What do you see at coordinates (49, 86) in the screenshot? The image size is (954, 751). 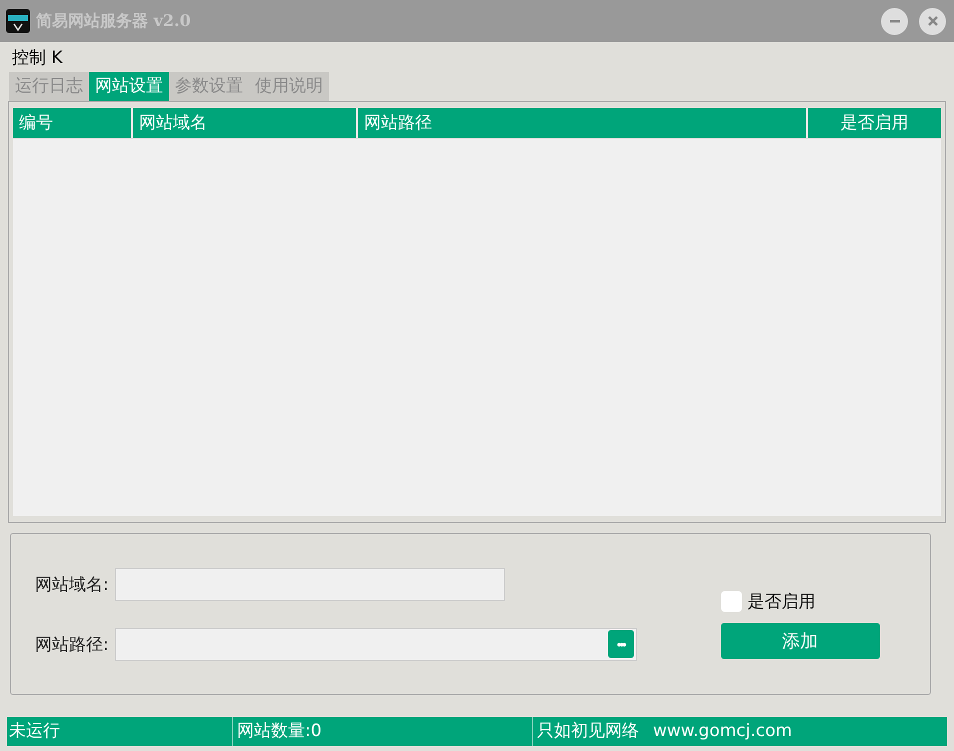 I see `tab: 运行日志` at bounding box center [49, 86].